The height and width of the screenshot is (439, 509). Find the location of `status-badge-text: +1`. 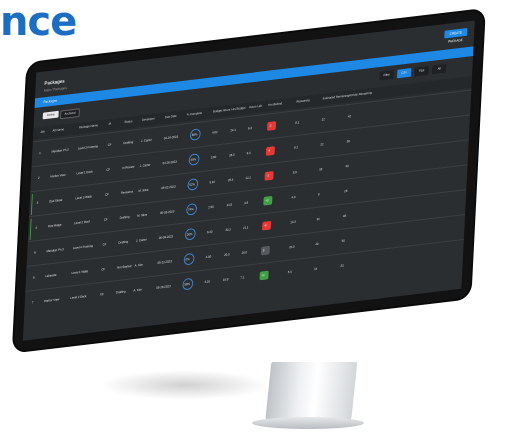

status-badge-text: +1 is located at coordinates (263, 275).